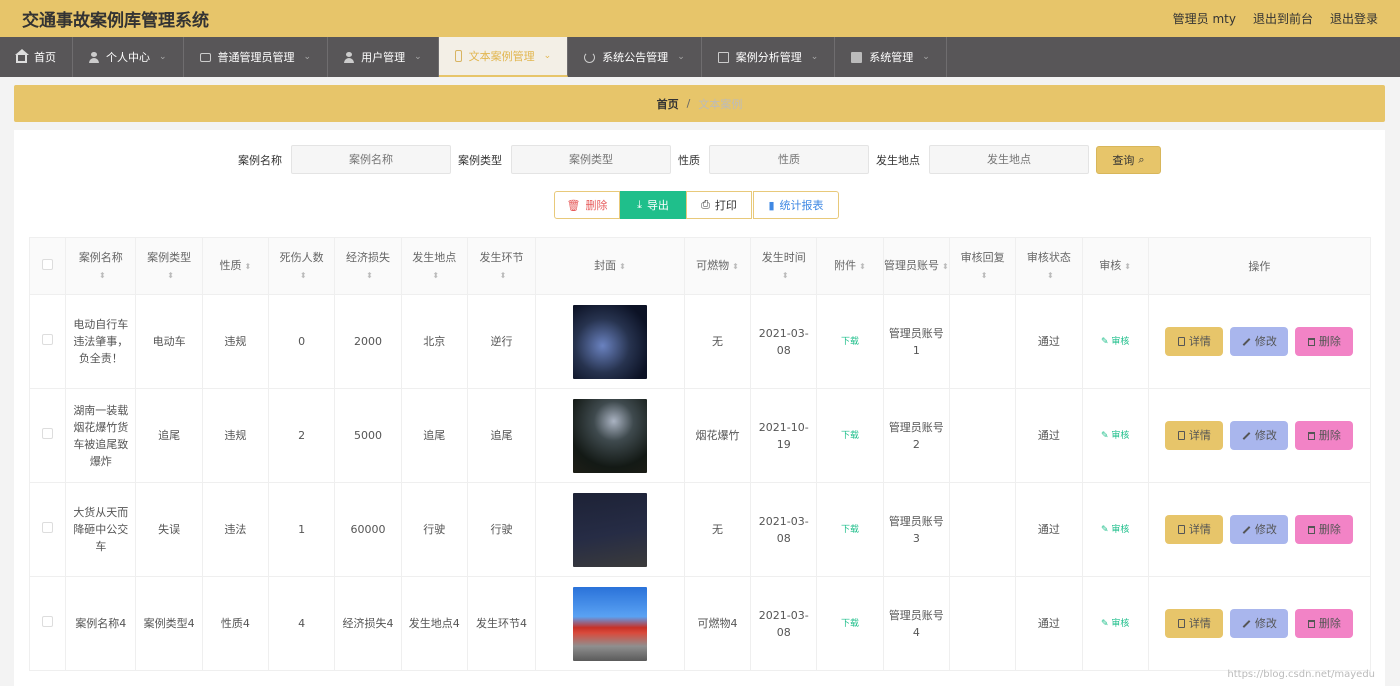 The width and height of the screenshot is (1400, 686). Describe the element at coordinates (610, 266) in the screenshot. I see `column-header: 封面 ⬍` at that location.